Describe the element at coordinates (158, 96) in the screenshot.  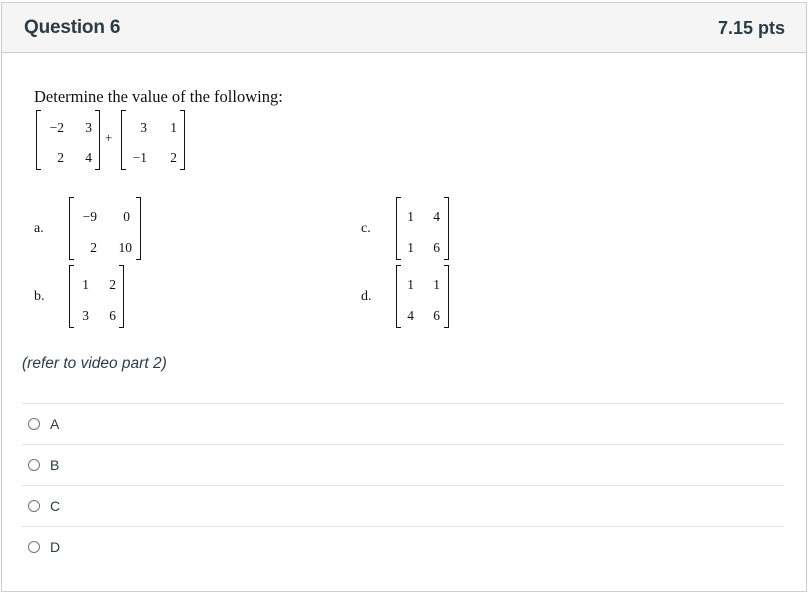
I see `problem-prompt: Determine the value of the following:` at that location.